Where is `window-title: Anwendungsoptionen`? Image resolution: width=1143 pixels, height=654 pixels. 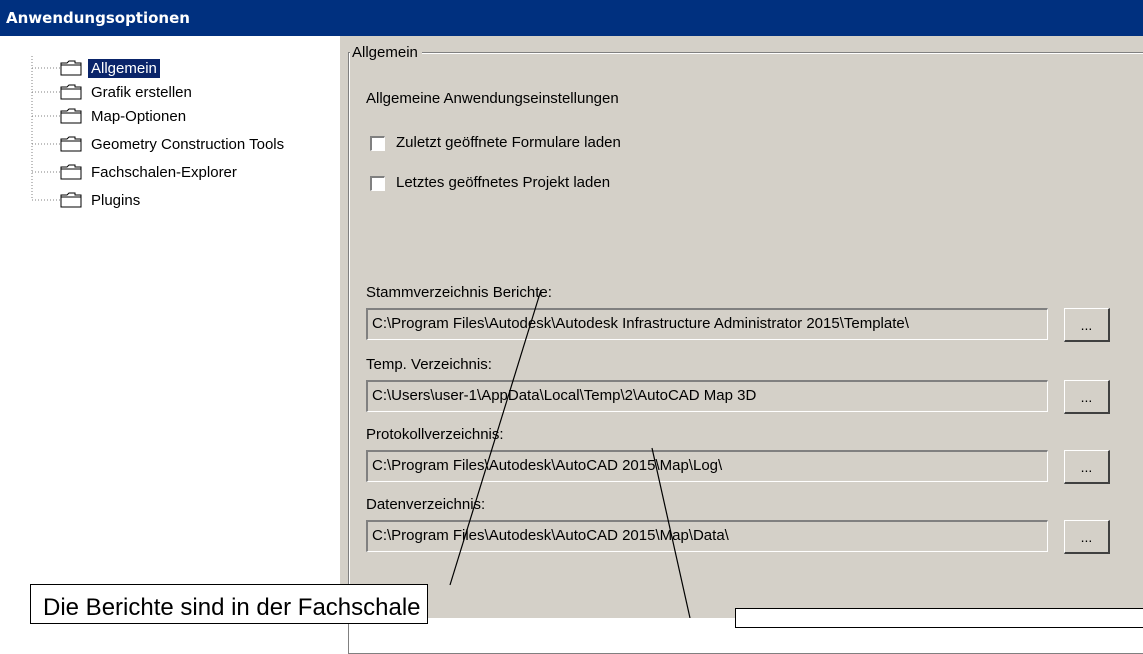 window-title: Anwendungsoptionen is located at coordinates (571, 18).